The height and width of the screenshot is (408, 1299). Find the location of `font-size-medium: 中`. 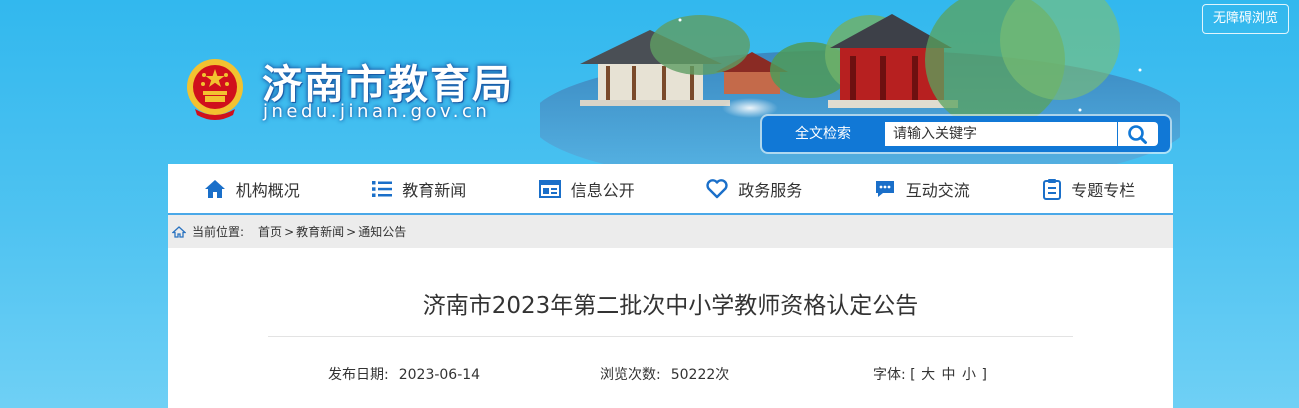

font-size-medium: 中 is located at coordinates (949, 375).